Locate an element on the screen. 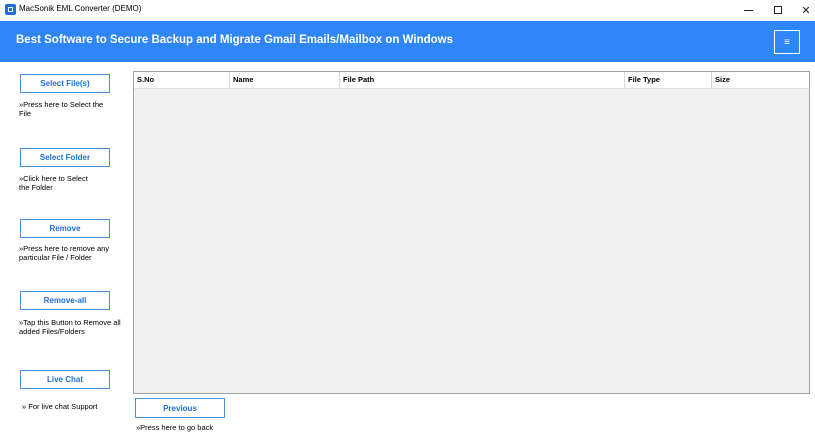 This screenshot has height=434, width=815. menu-button: ≡ is located at coordinates (787, 42).